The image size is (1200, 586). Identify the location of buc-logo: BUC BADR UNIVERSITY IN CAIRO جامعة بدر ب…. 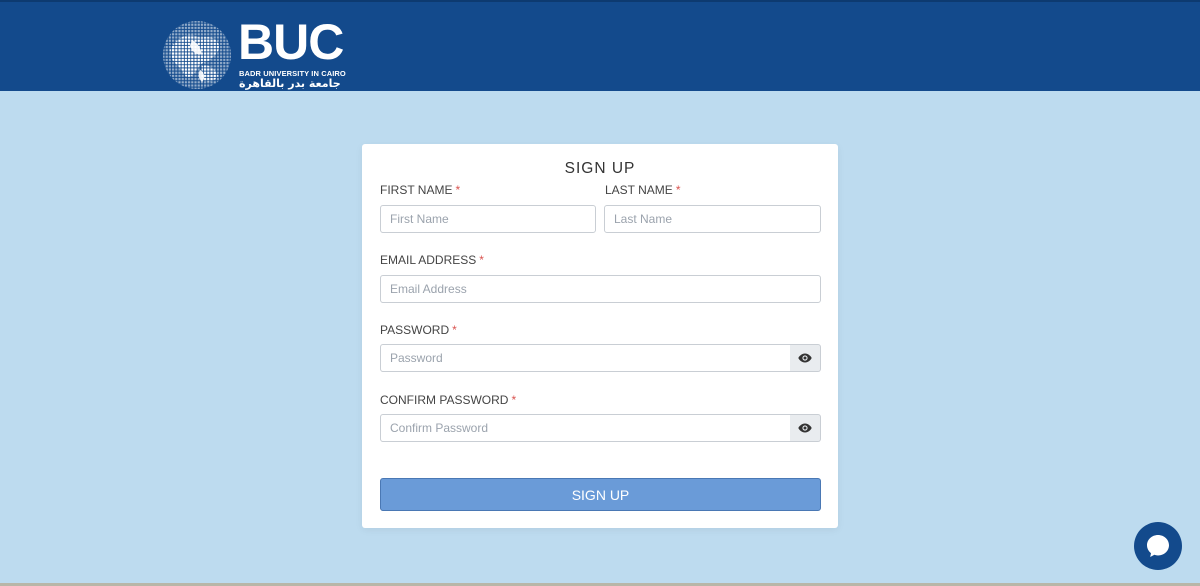
(262, 53).